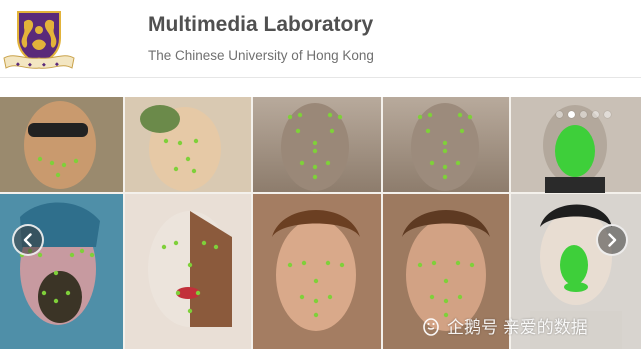  Describe the element at coordinates (517, 327) in the screenshot. I see `watermark-text: 企鹅号 亲爱的数据` at that location.